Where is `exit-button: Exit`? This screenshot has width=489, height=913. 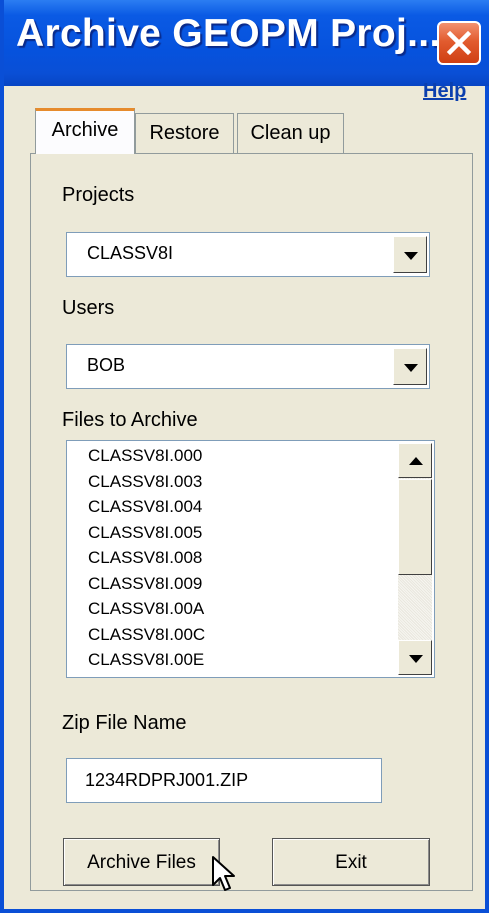
exit-button: Exit is located at coordinates (351, 862).